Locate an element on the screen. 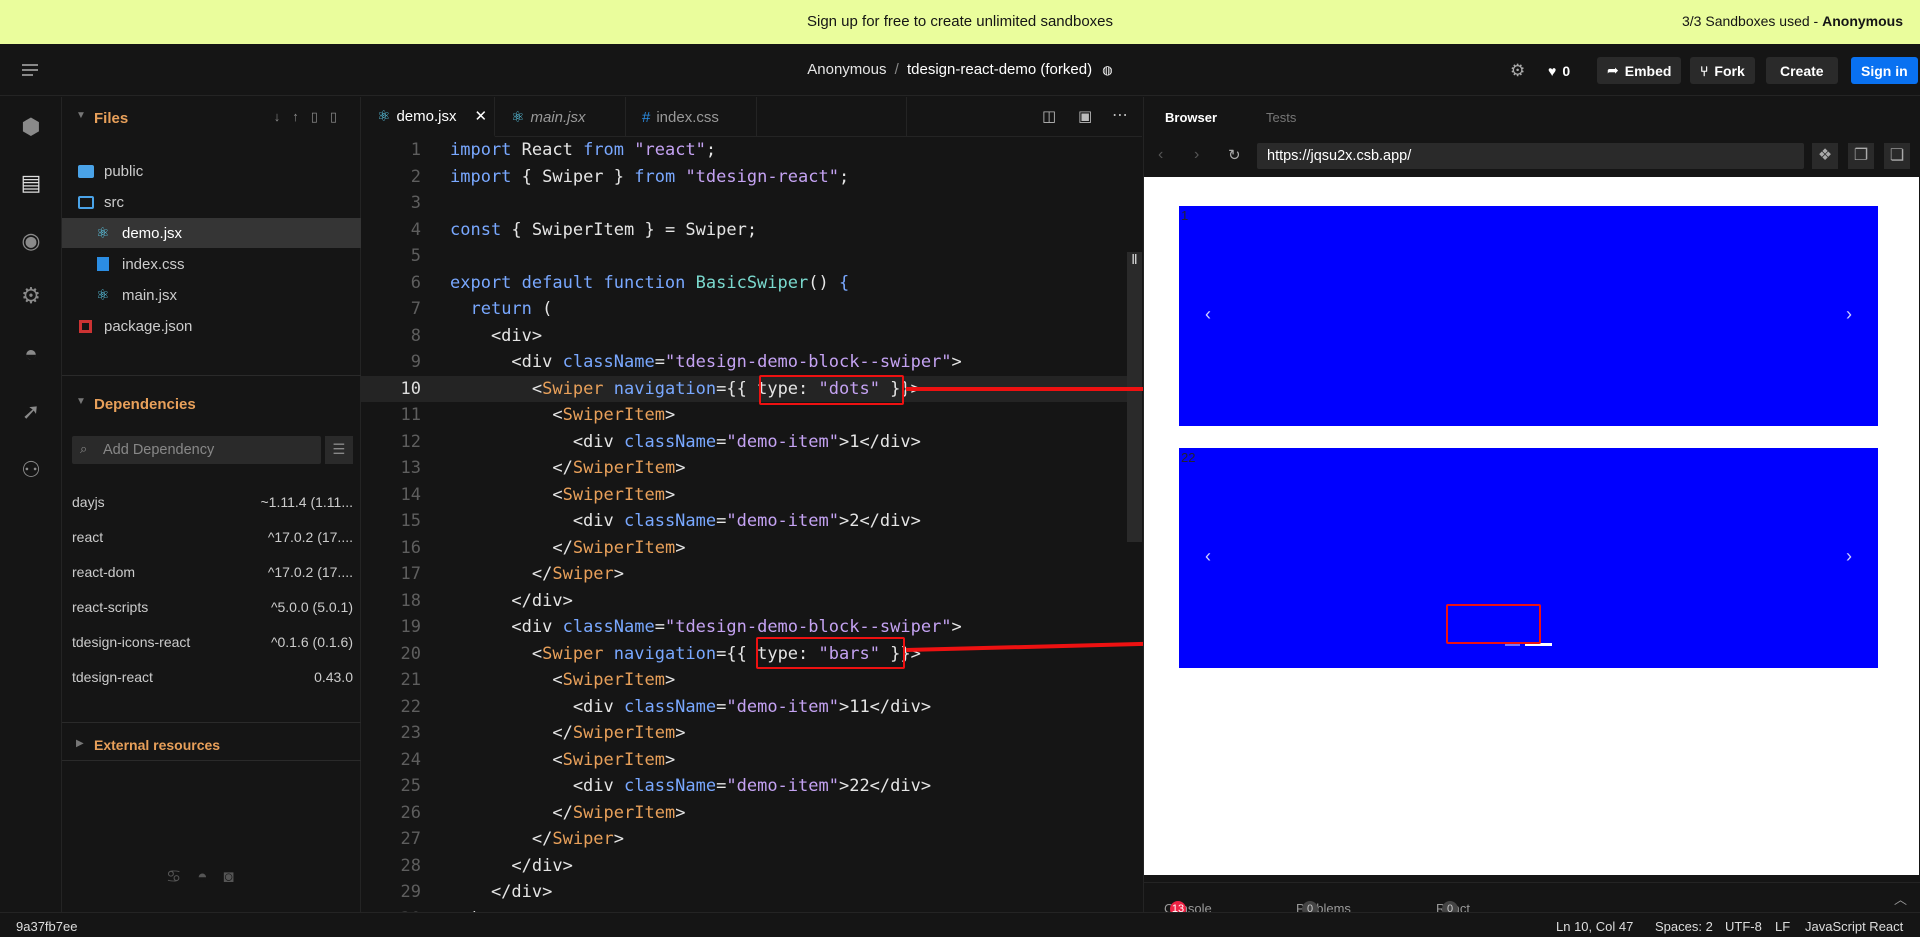 The width and height of the screenshot is (1920, 937). browser-url-bar: ‹ › ↻ https://jqsu2x.csb.app/ ❖ ❐ ❏ is located at coordinates (1532, 156).